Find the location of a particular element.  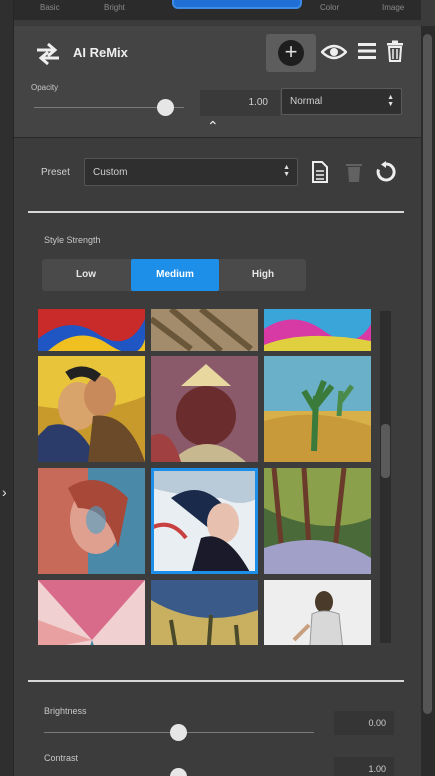

add-layer-button: + is located at coordinates (291, 53).